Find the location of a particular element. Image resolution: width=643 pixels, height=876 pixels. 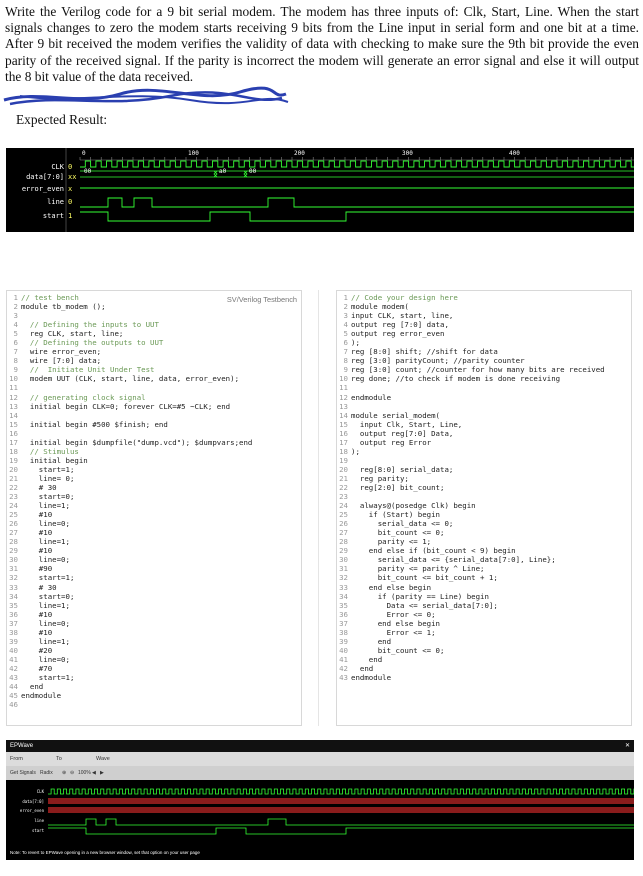

line-number: 16 is located at coordinates (343, 433).